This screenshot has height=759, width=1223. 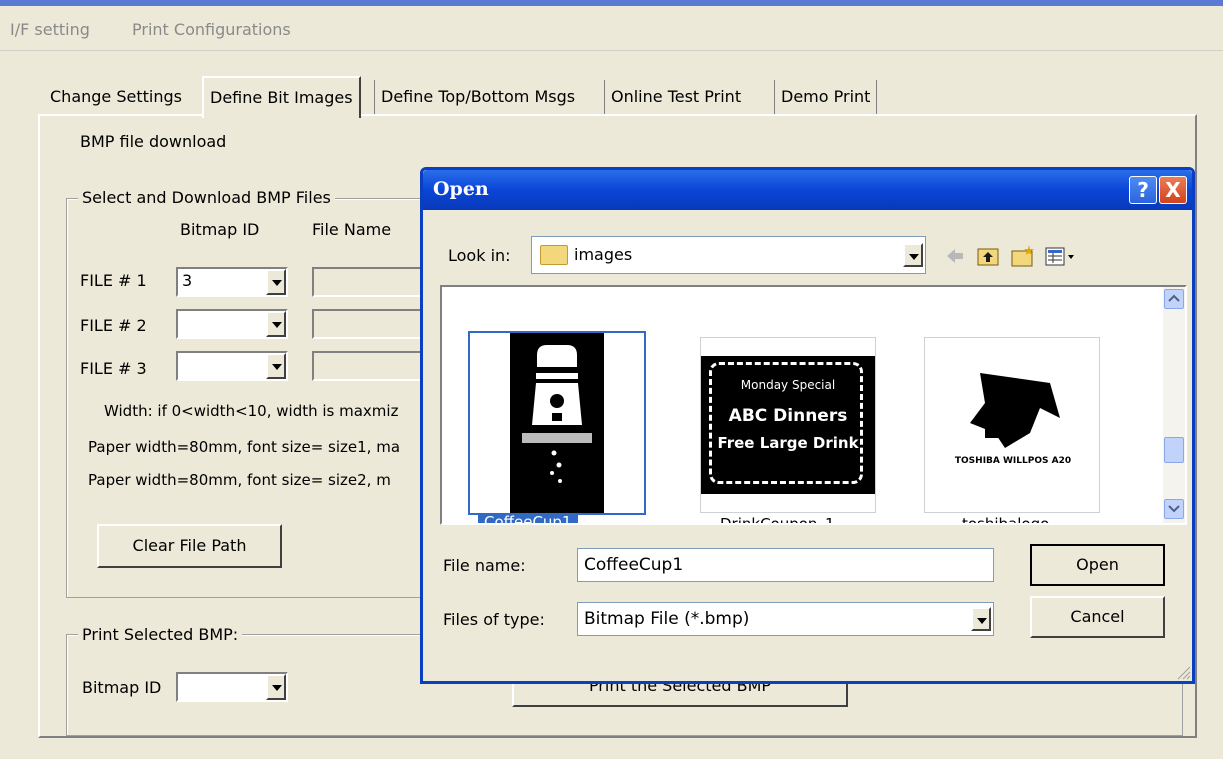 I want to click on print-bitmap-id-select, so click(x=232, y=687).